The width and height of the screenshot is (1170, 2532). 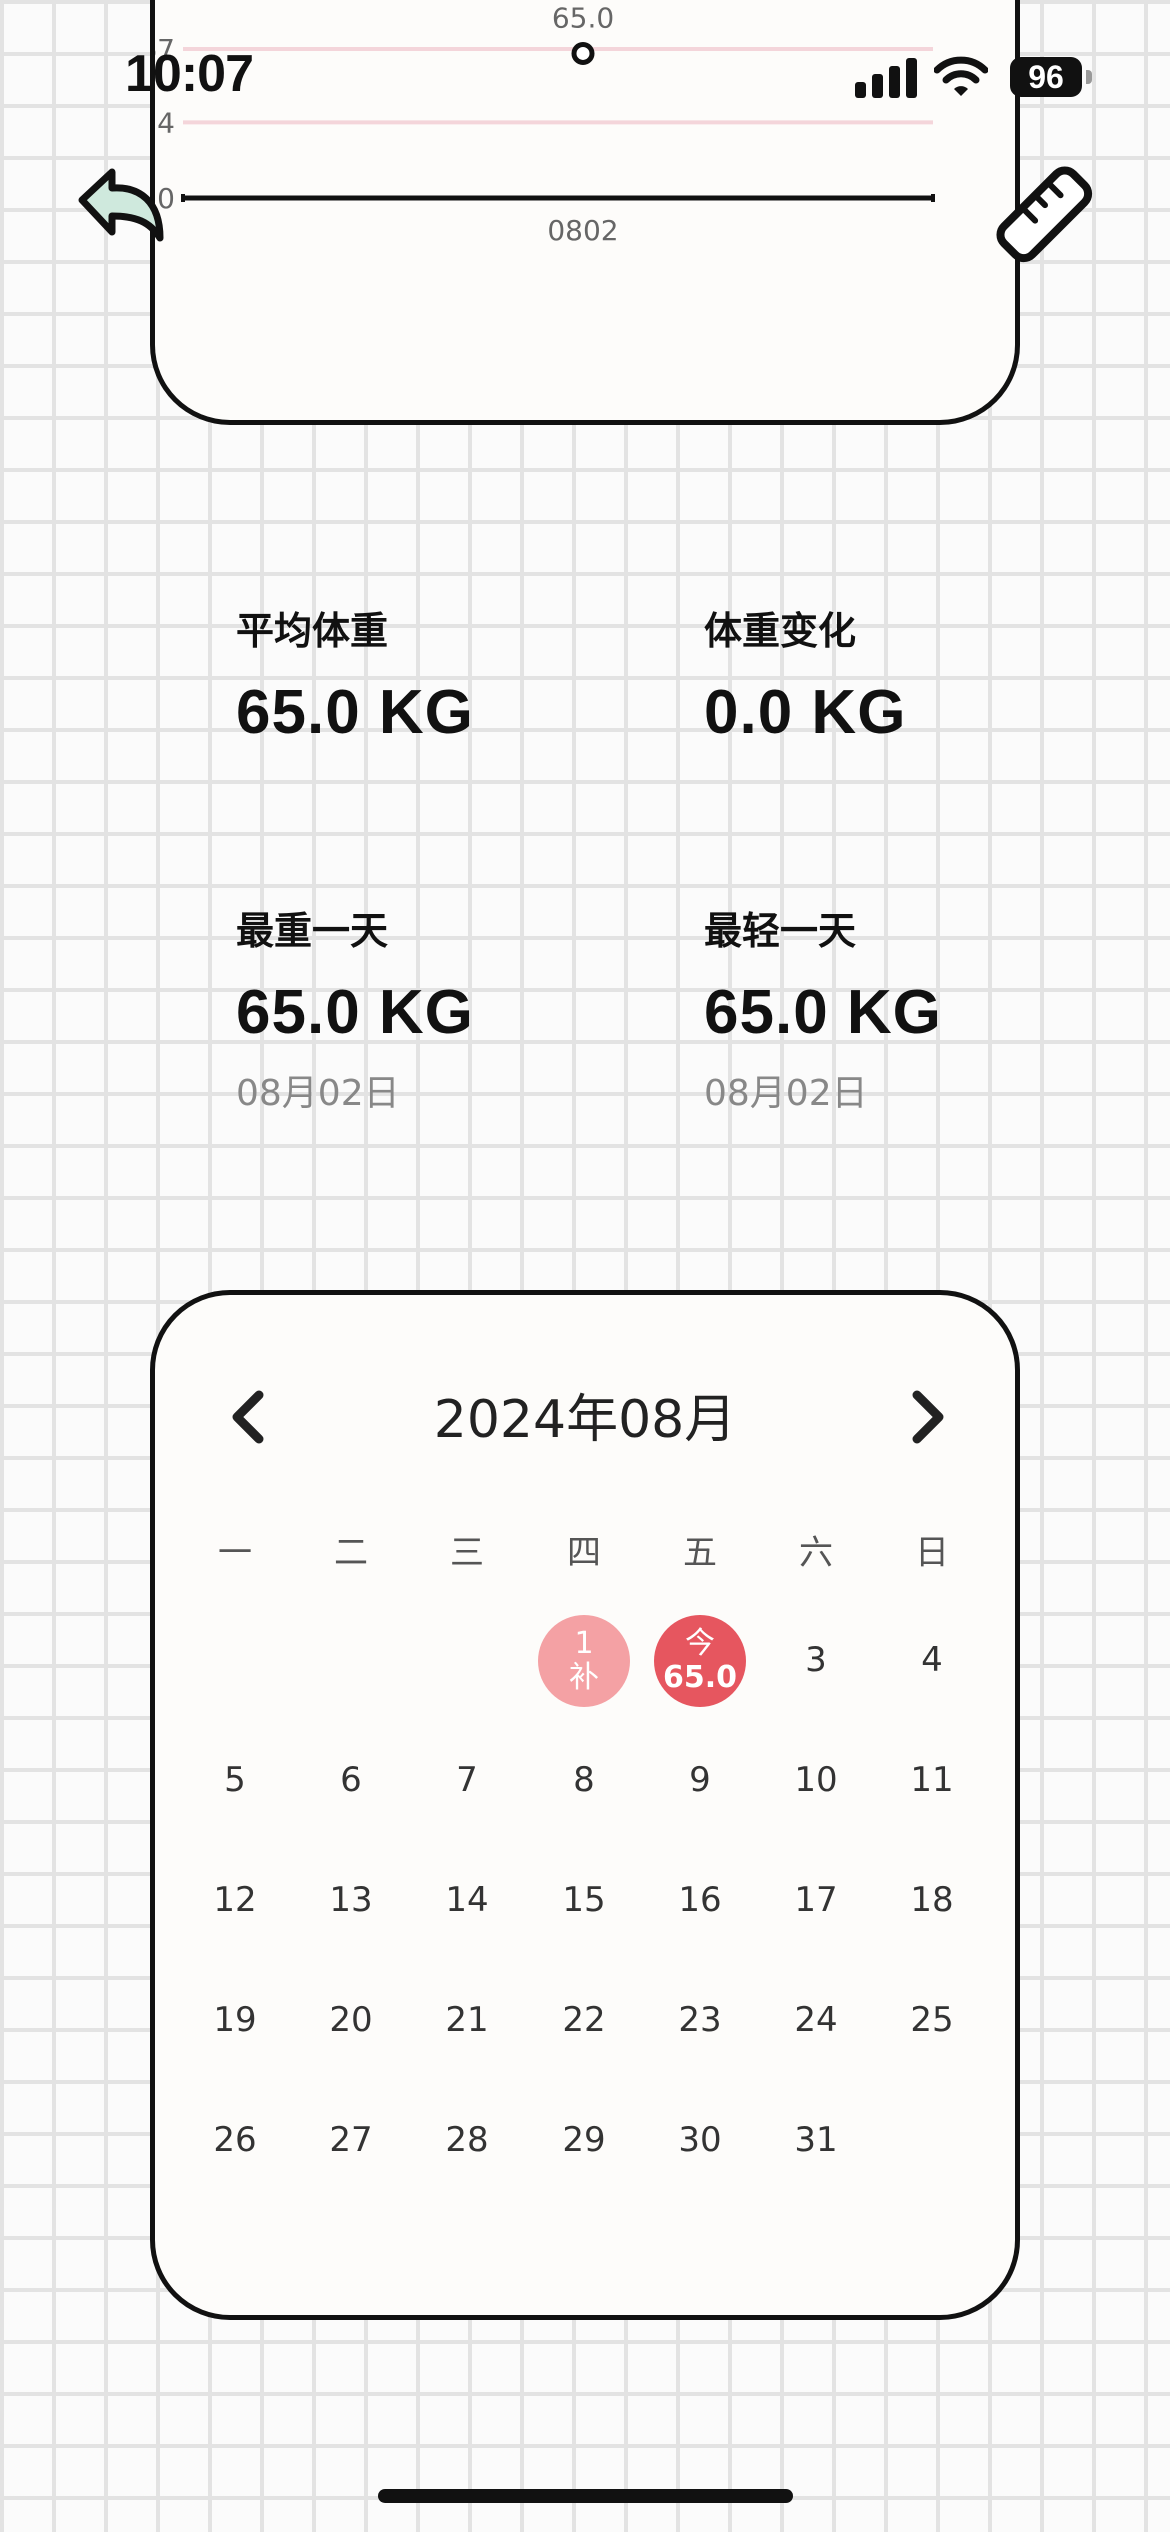 I want to click on battery-icon: 96, so click(x=1051, y=77).